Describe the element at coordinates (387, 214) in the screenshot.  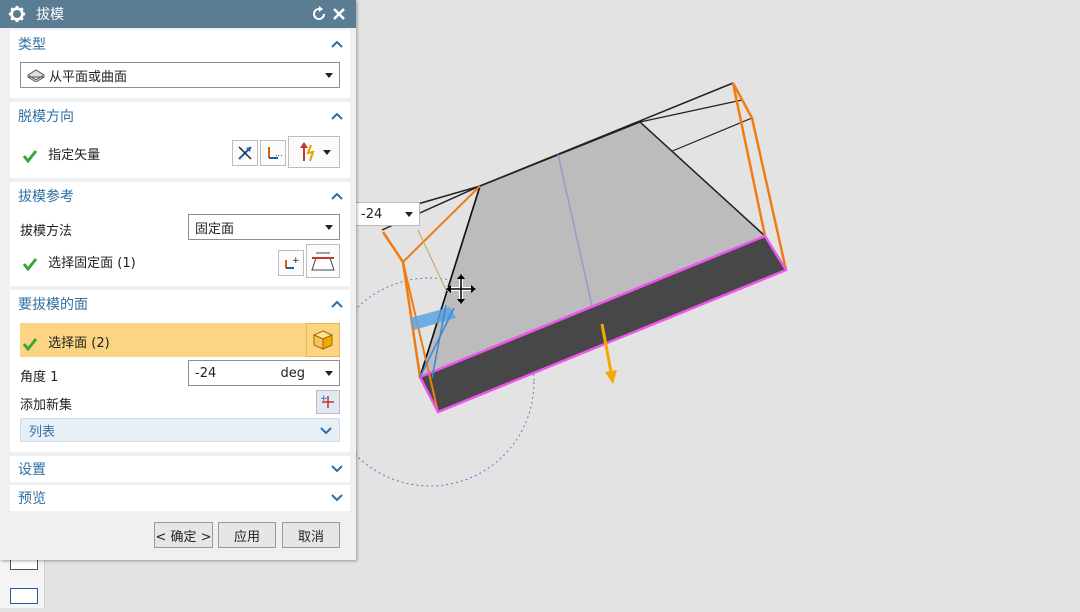
I see `viewport-angle-dropdown: -24` at that location.